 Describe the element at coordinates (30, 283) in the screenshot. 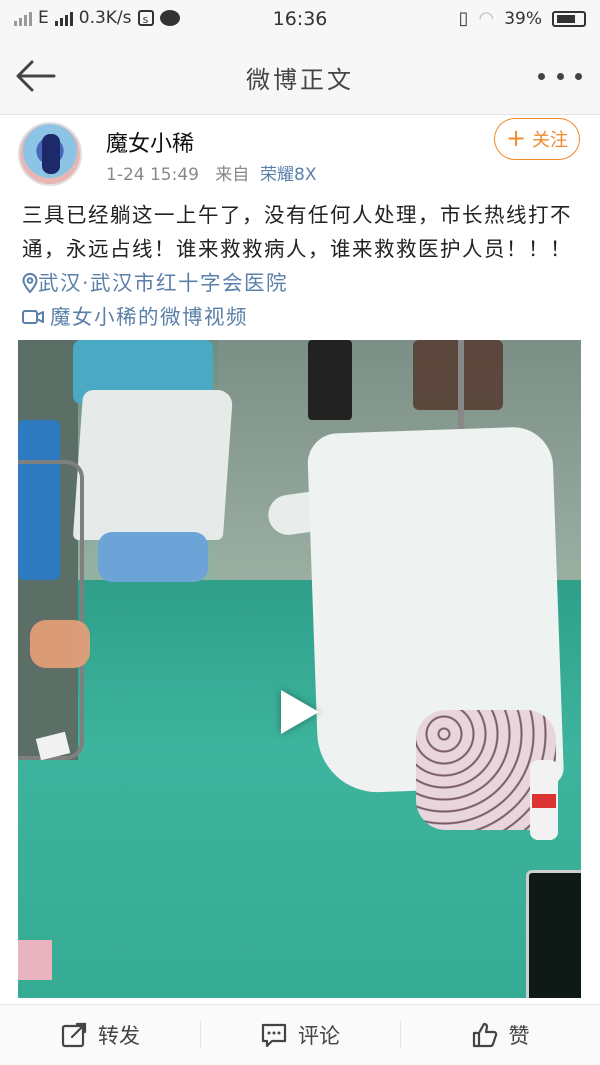

I see `location-pin-icon` at that location.